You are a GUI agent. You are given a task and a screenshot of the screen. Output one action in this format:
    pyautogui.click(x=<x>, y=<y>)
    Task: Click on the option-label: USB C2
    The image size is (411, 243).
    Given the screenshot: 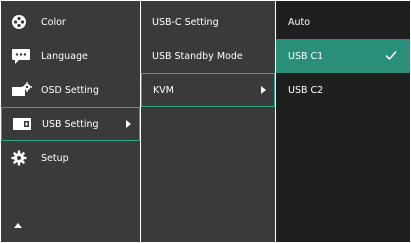 What is the action you would take?
    pyautogui.click(x=306, y=90)
    